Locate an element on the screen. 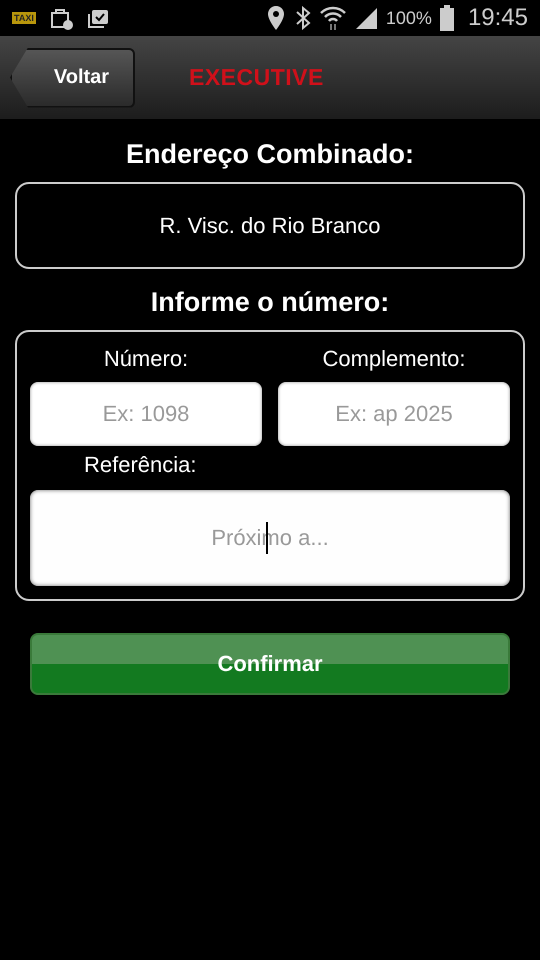 The width and height of the screenshot is (540, 960). address-display: R. Visc. do Rio Branco is located at coordinates (270, 225).